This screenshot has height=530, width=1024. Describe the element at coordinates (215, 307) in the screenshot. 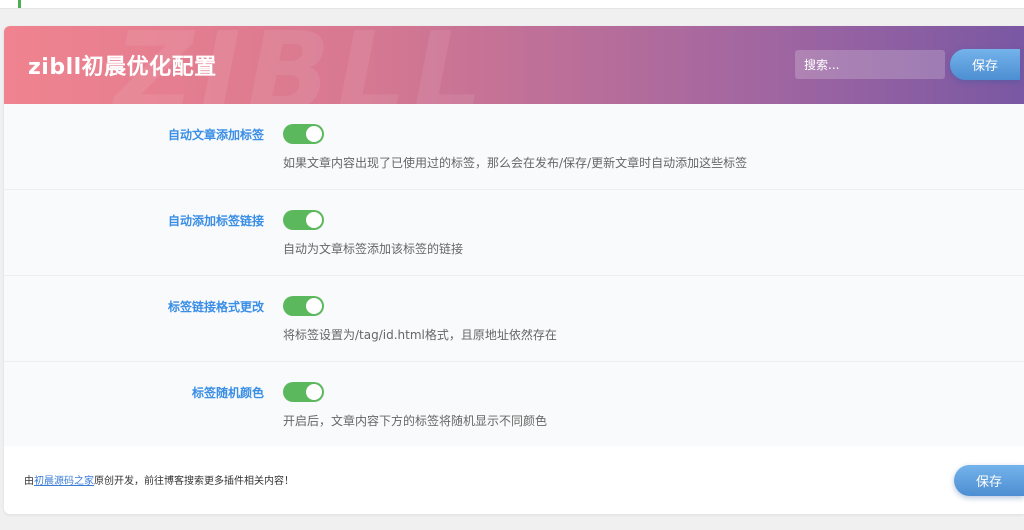

I see `setting-label: 标签链接格式更改` at that location.